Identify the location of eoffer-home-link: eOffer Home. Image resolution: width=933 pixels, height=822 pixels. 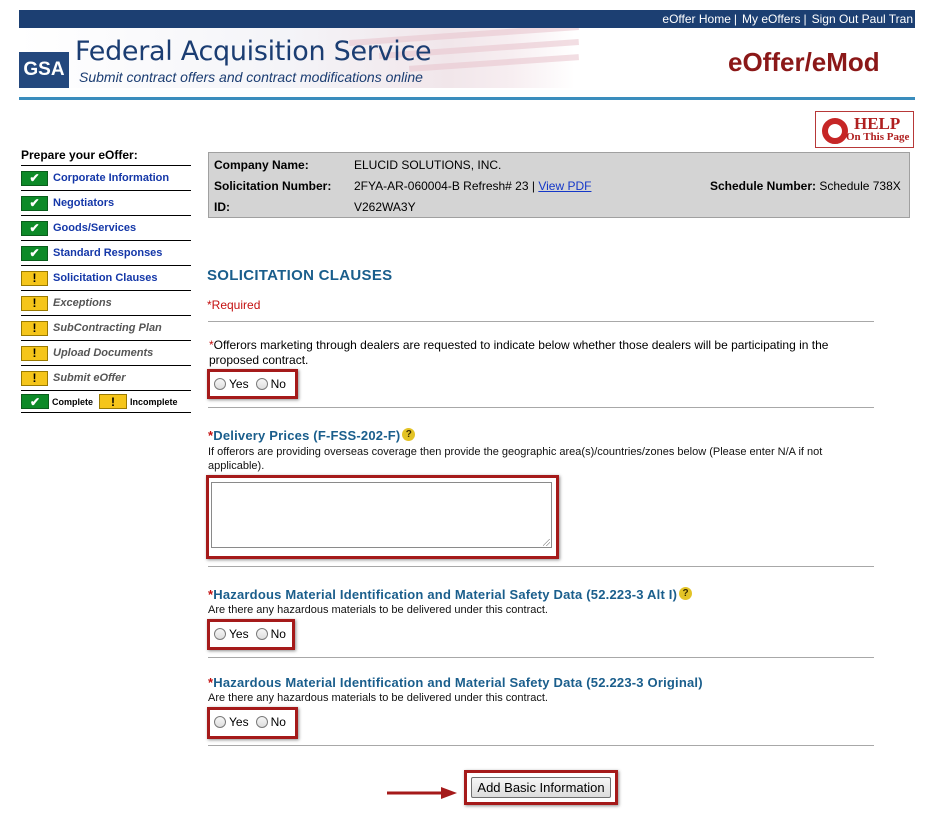
(696, 19).